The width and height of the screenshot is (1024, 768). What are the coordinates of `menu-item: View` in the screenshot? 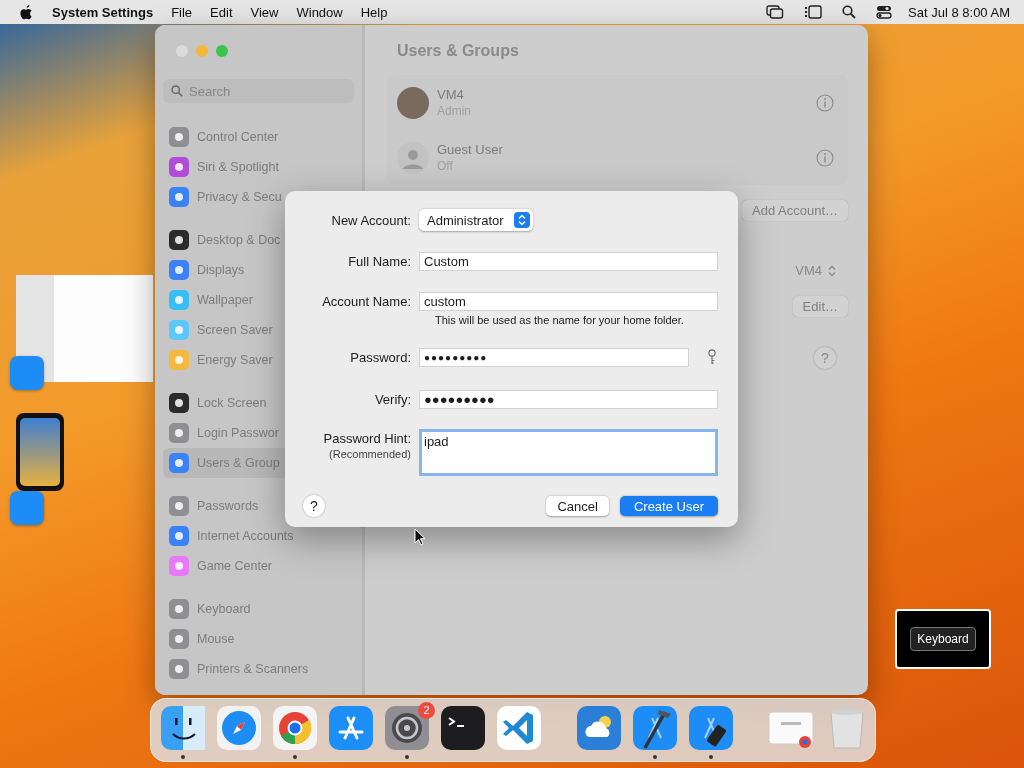 It's located at (264, 12).